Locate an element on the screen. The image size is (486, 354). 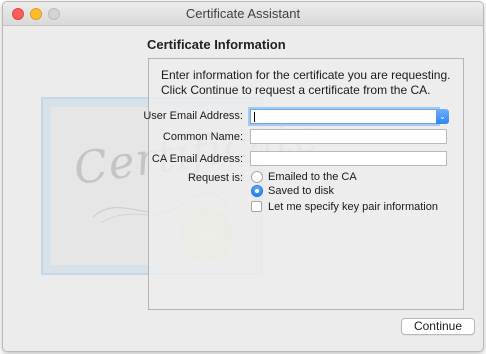
page-title: Certificate Information is located at coordinates (216, 44).